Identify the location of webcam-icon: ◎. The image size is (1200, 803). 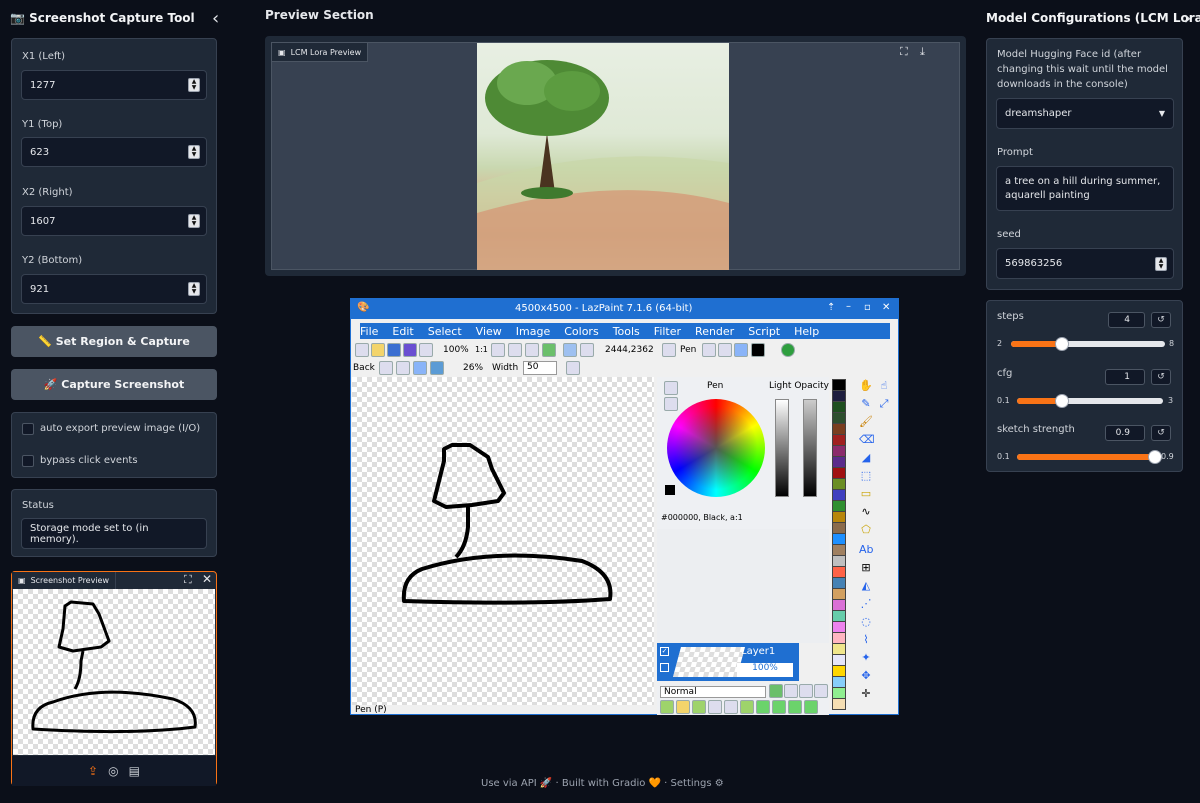
(113, 771).